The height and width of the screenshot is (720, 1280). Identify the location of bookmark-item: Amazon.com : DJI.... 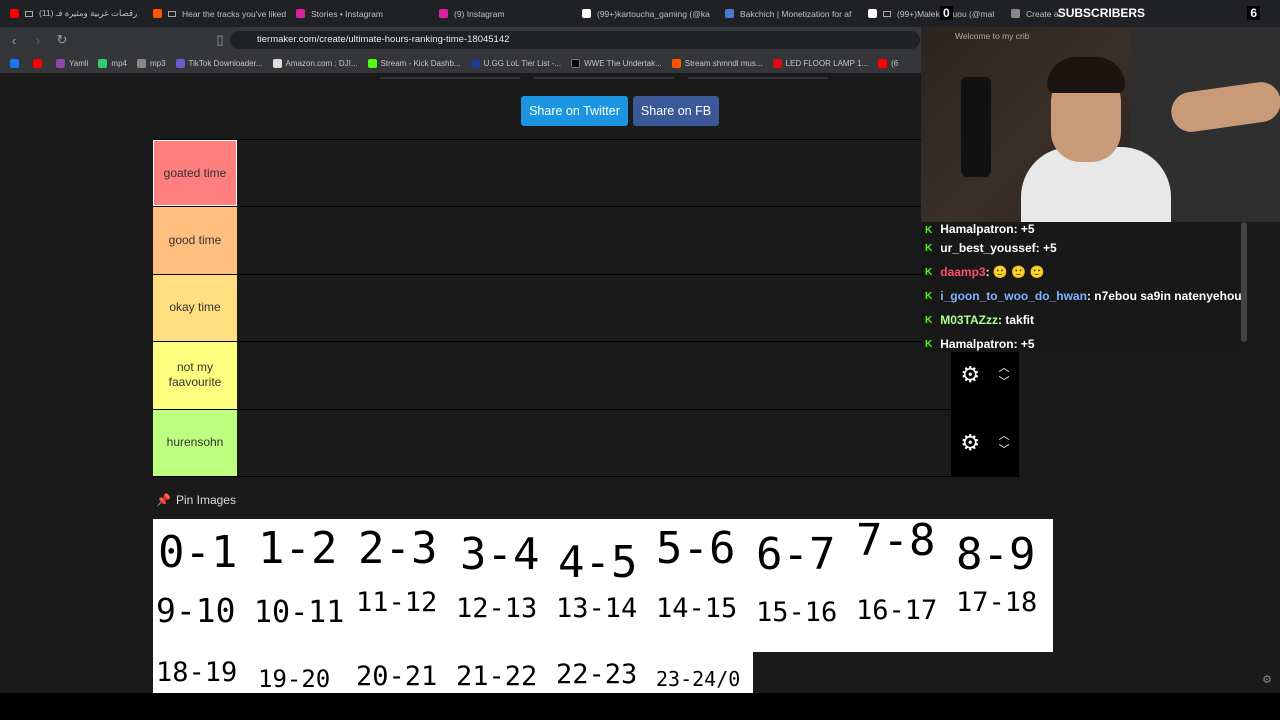
(315, 63).